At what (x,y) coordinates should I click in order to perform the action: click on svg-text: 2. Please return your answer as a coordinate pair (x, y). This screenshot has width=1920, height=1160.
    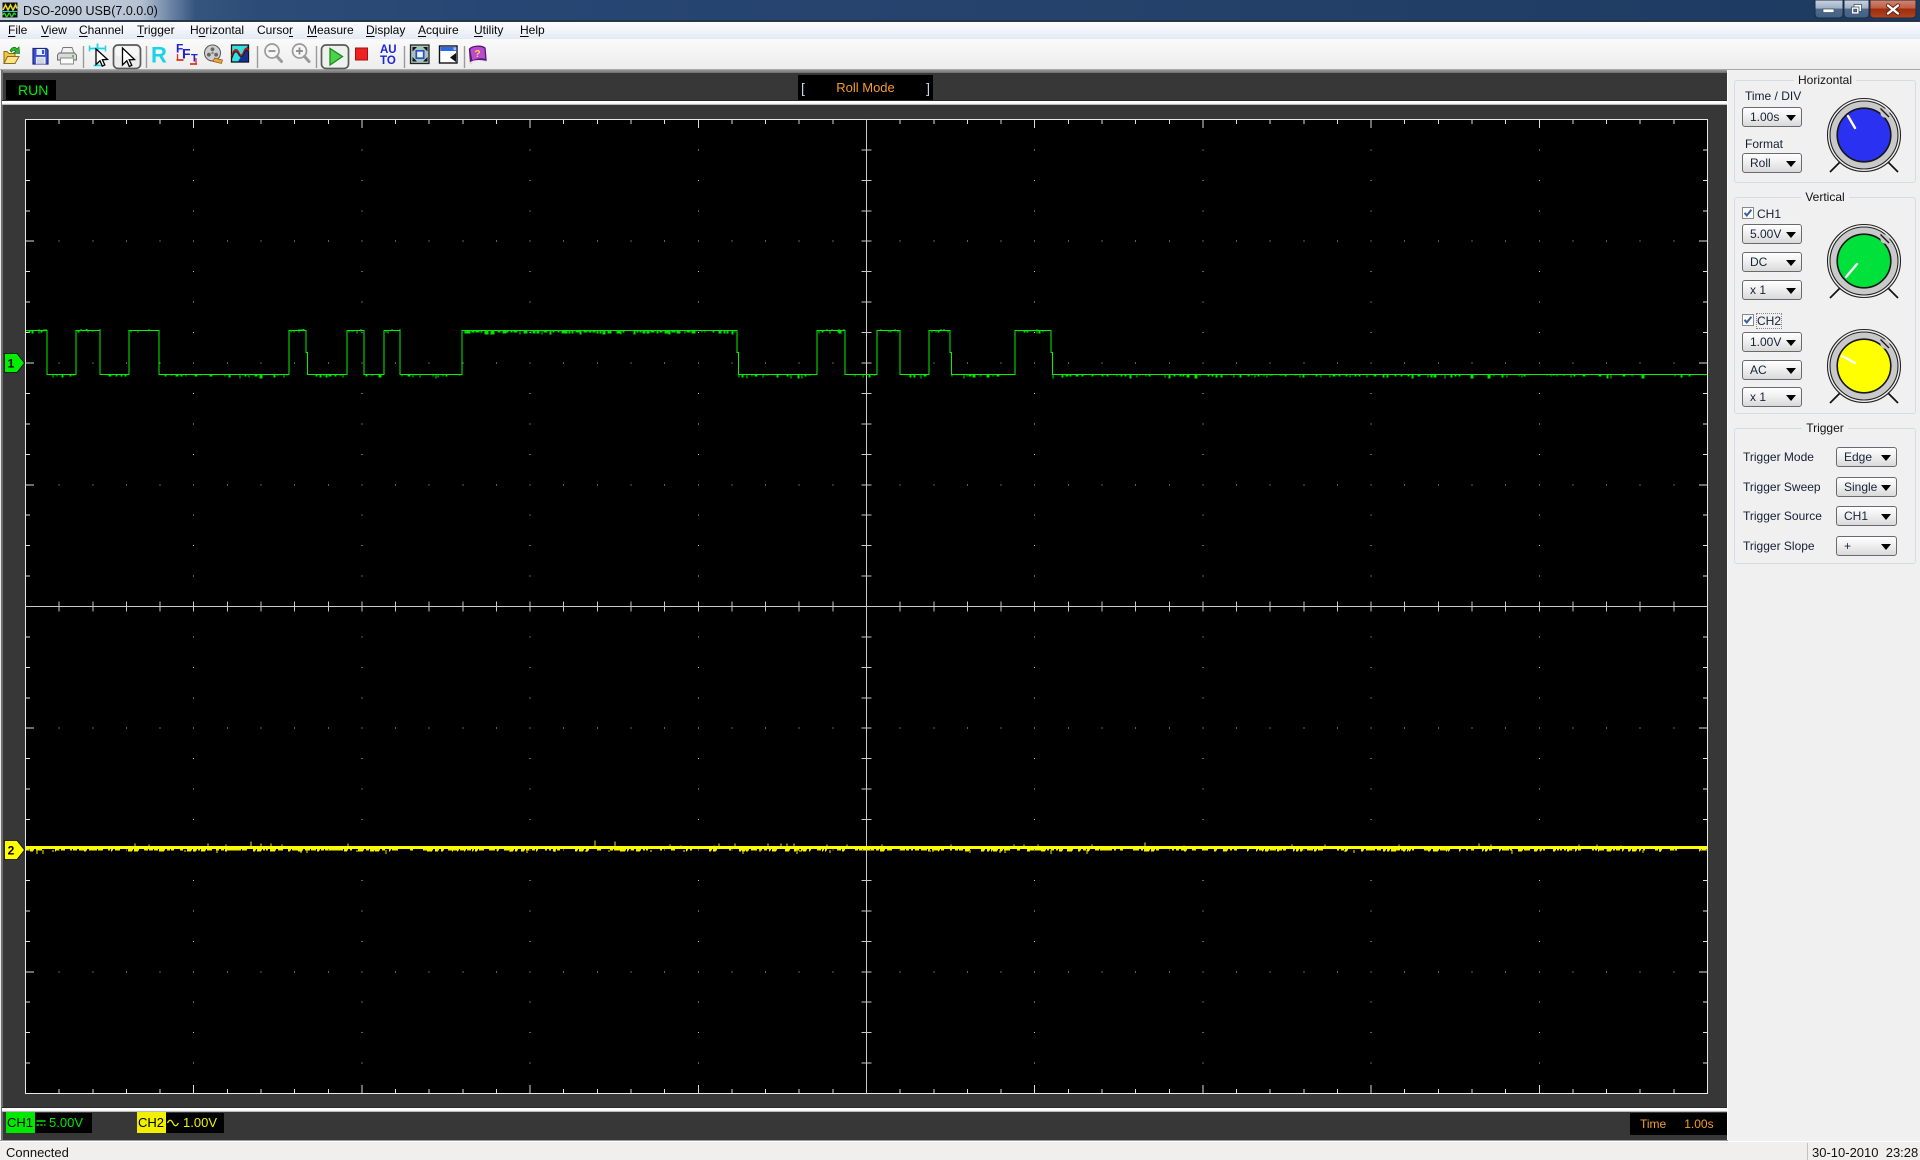
    Looking at the image, I should click on (11, 851).